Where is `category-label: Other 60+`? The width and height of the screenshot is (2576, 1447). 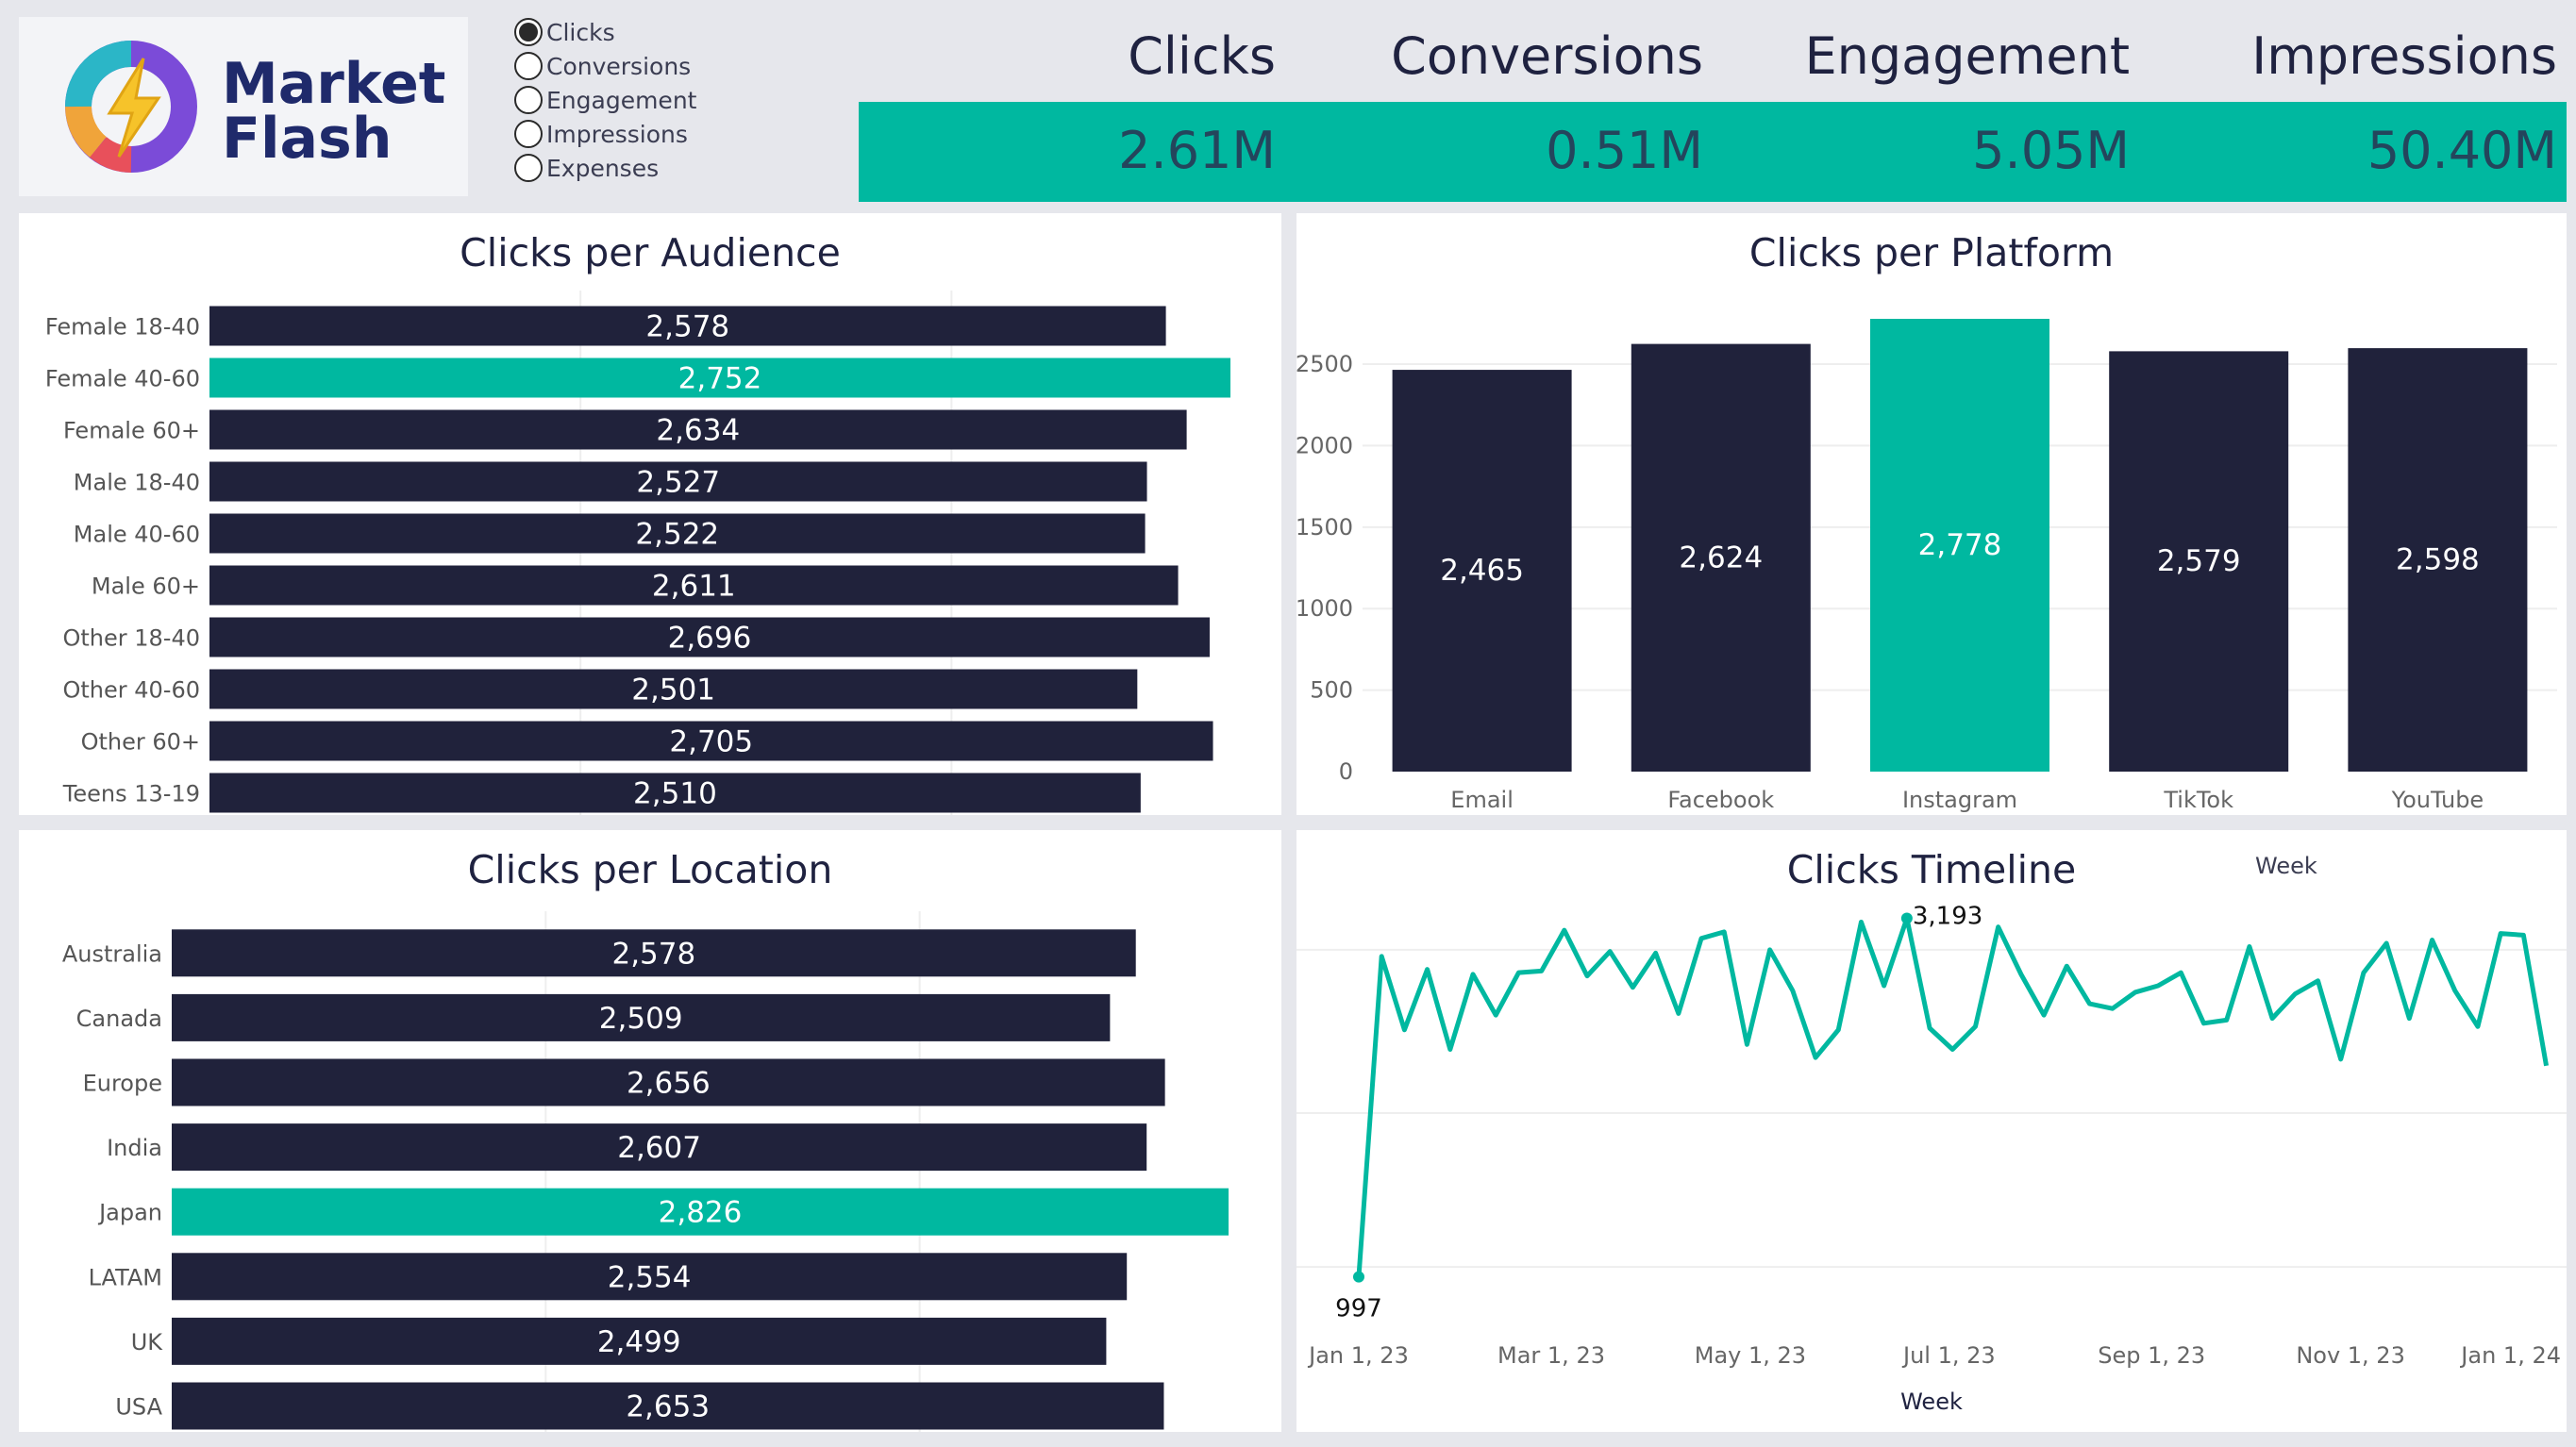
category-label: Other 60+ is located at coordinates (140, 743).